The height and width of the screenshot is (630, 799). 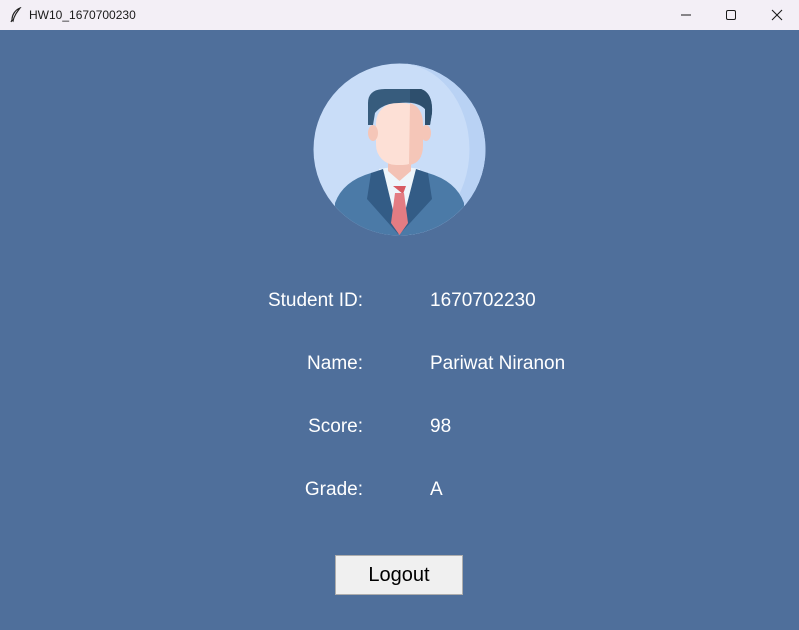 What do you see at coordinates (483, 300) in the screenshot?
I see `student-id-value: 1670702230` at bounding box center [483, 300].